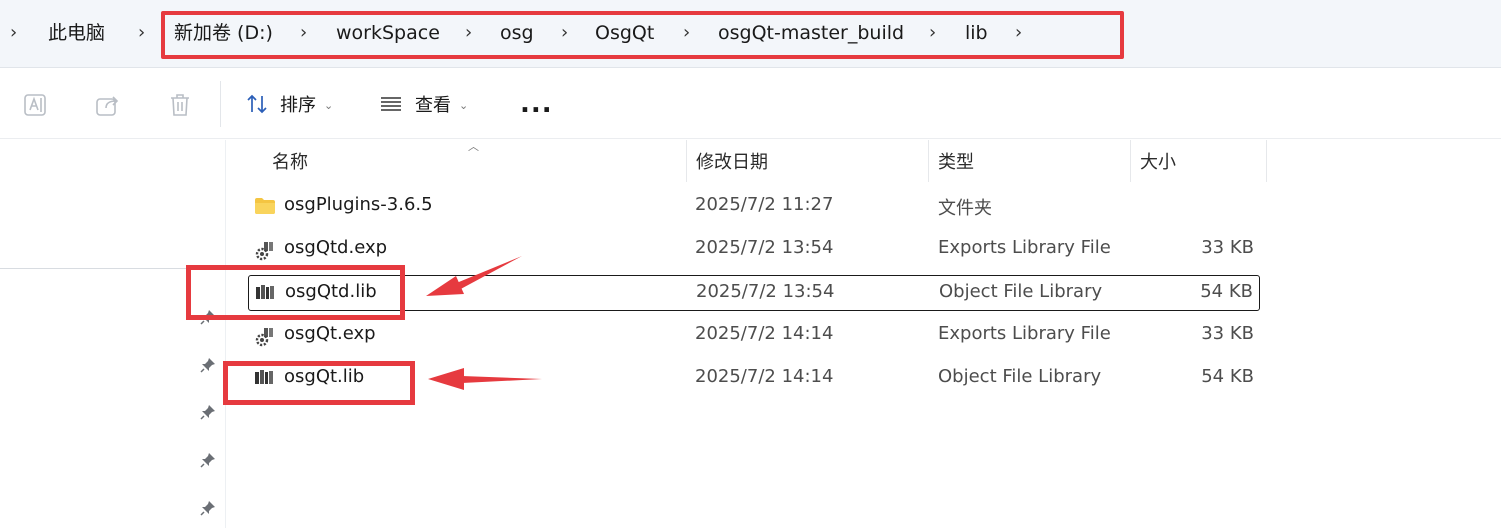 The height and width of the screenshot is (528, 1501). What do you see at coordinates (965, 208) in the screenshot?
I see `file-type: 文件夹` at bounding box center [965, 208].